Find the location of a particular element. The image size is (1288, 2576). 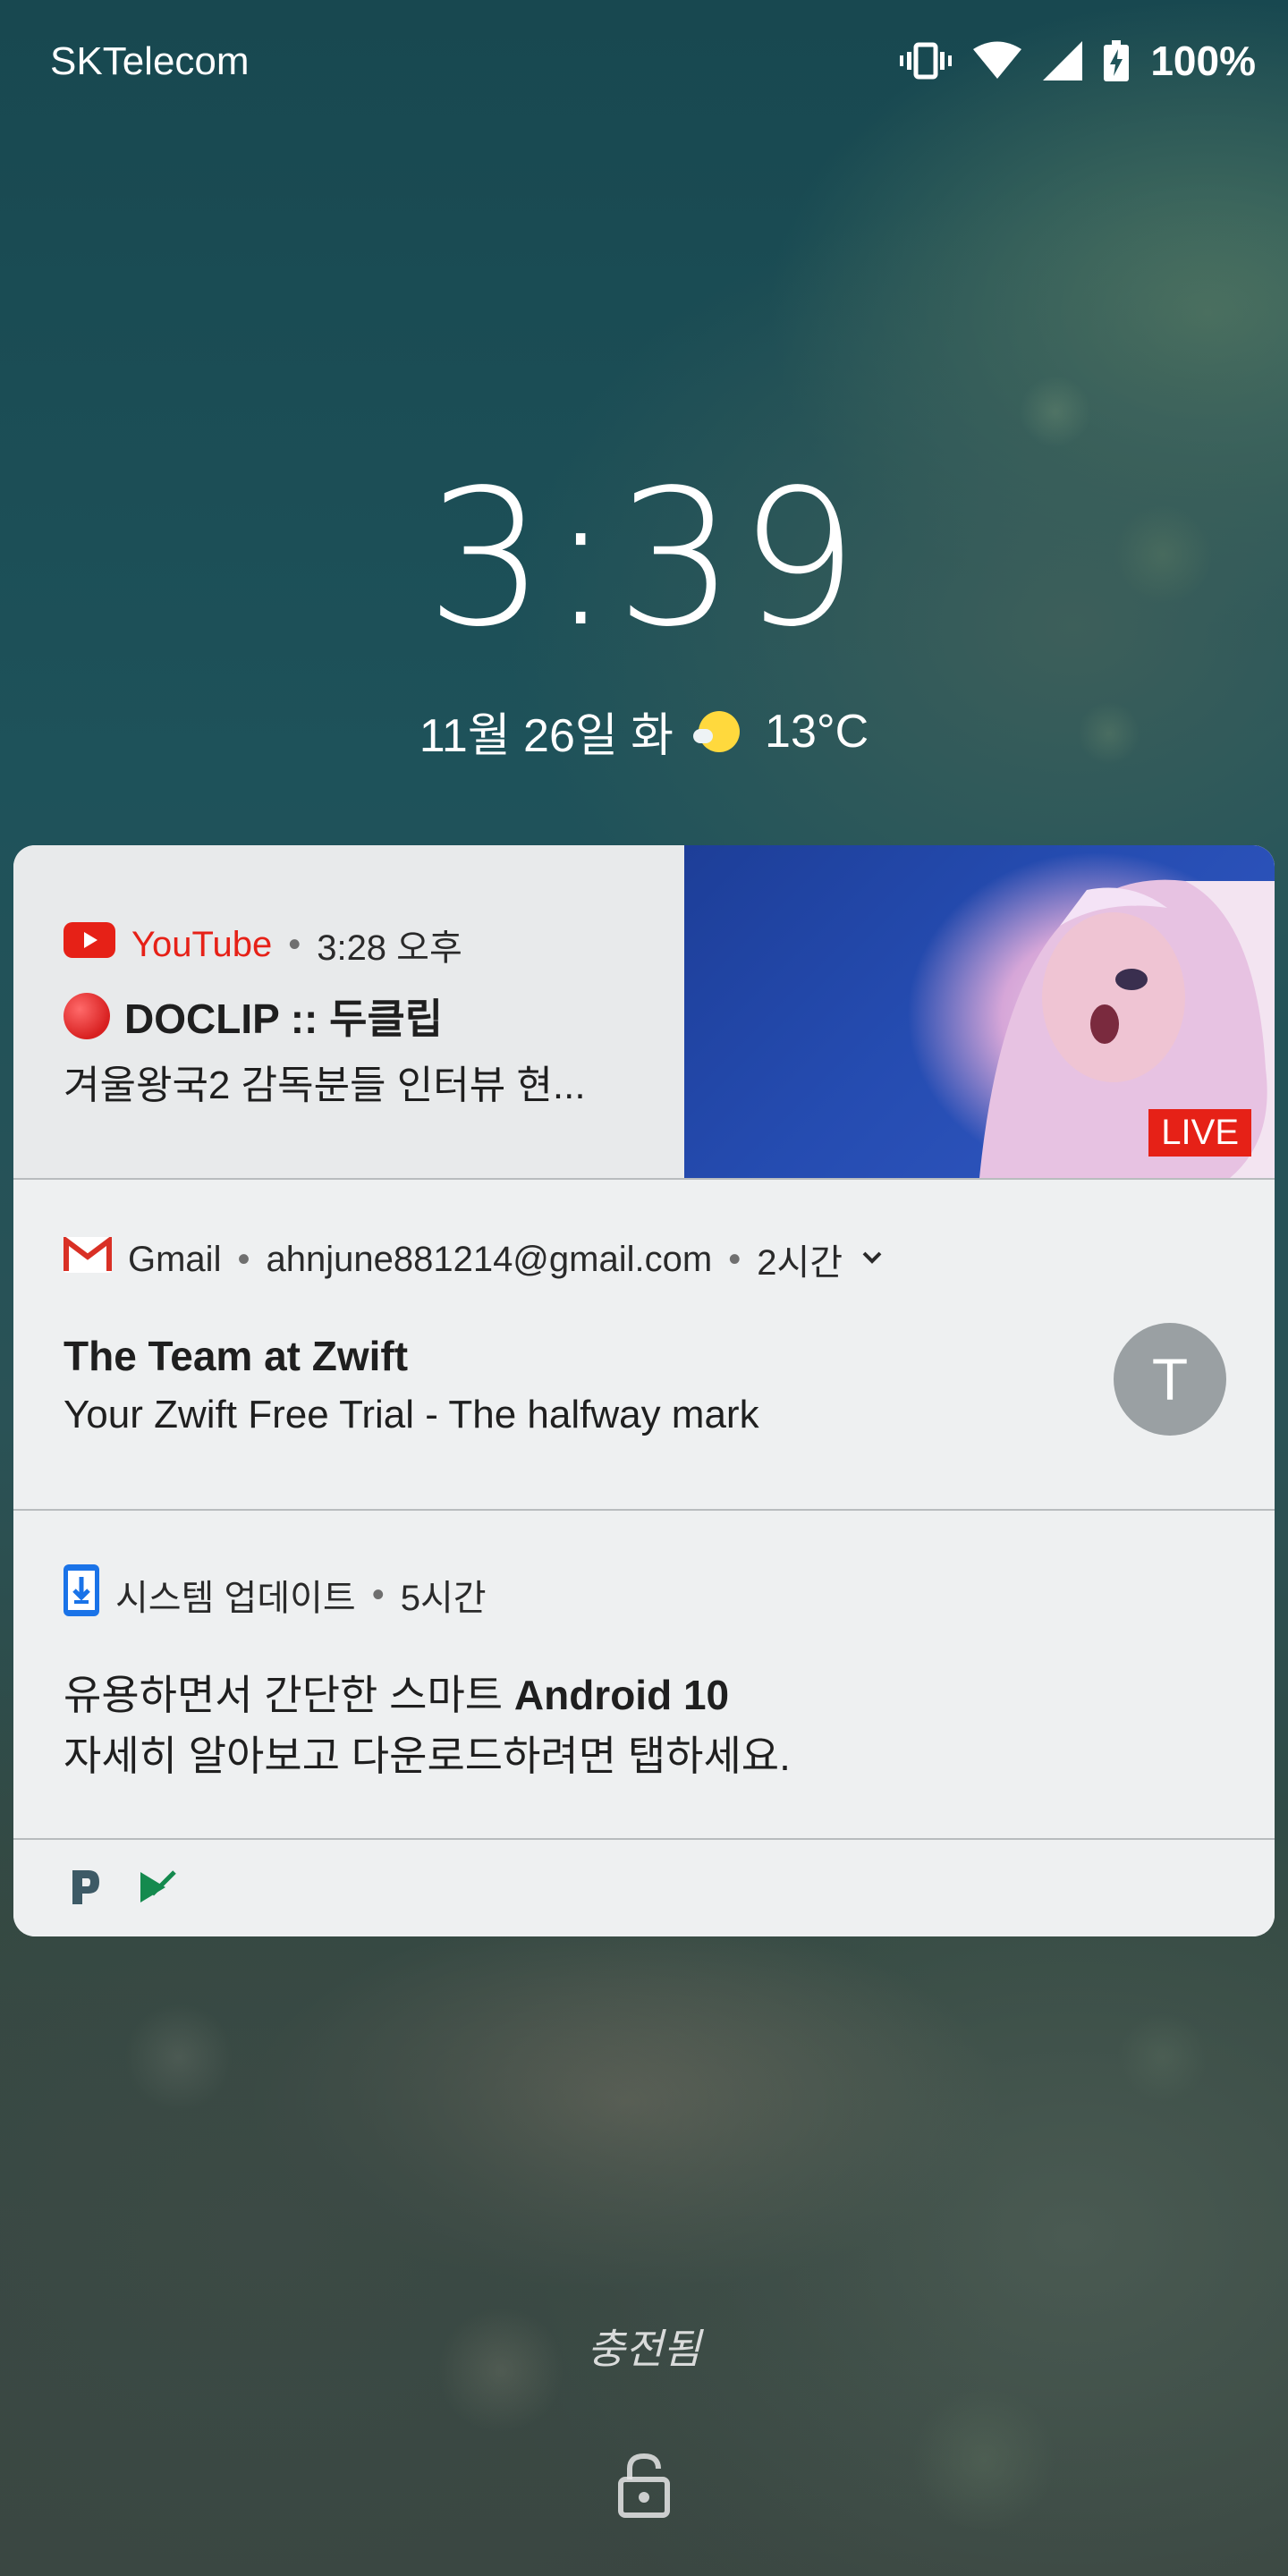

date-weather-row: 11월 26일 화 13°C is located at coordinates (644, 731).